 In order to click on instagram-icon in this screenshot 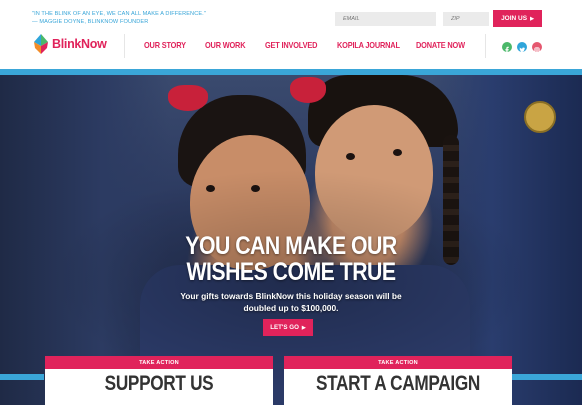, I will do `click(537, 47)`.